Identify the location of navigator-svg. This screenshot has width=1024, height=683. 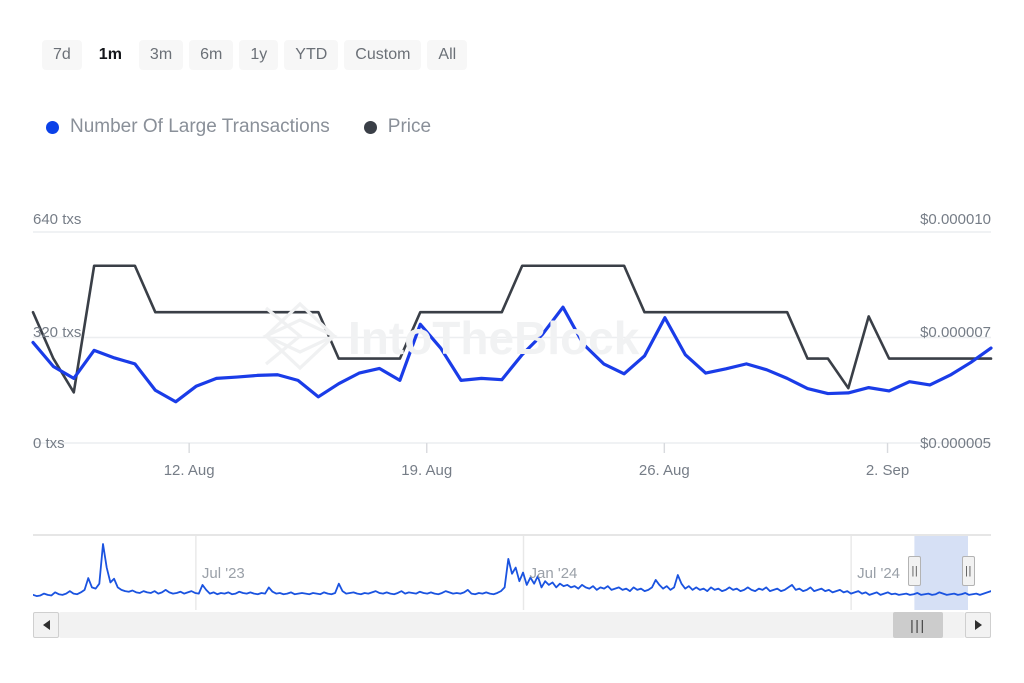
(512, 572).